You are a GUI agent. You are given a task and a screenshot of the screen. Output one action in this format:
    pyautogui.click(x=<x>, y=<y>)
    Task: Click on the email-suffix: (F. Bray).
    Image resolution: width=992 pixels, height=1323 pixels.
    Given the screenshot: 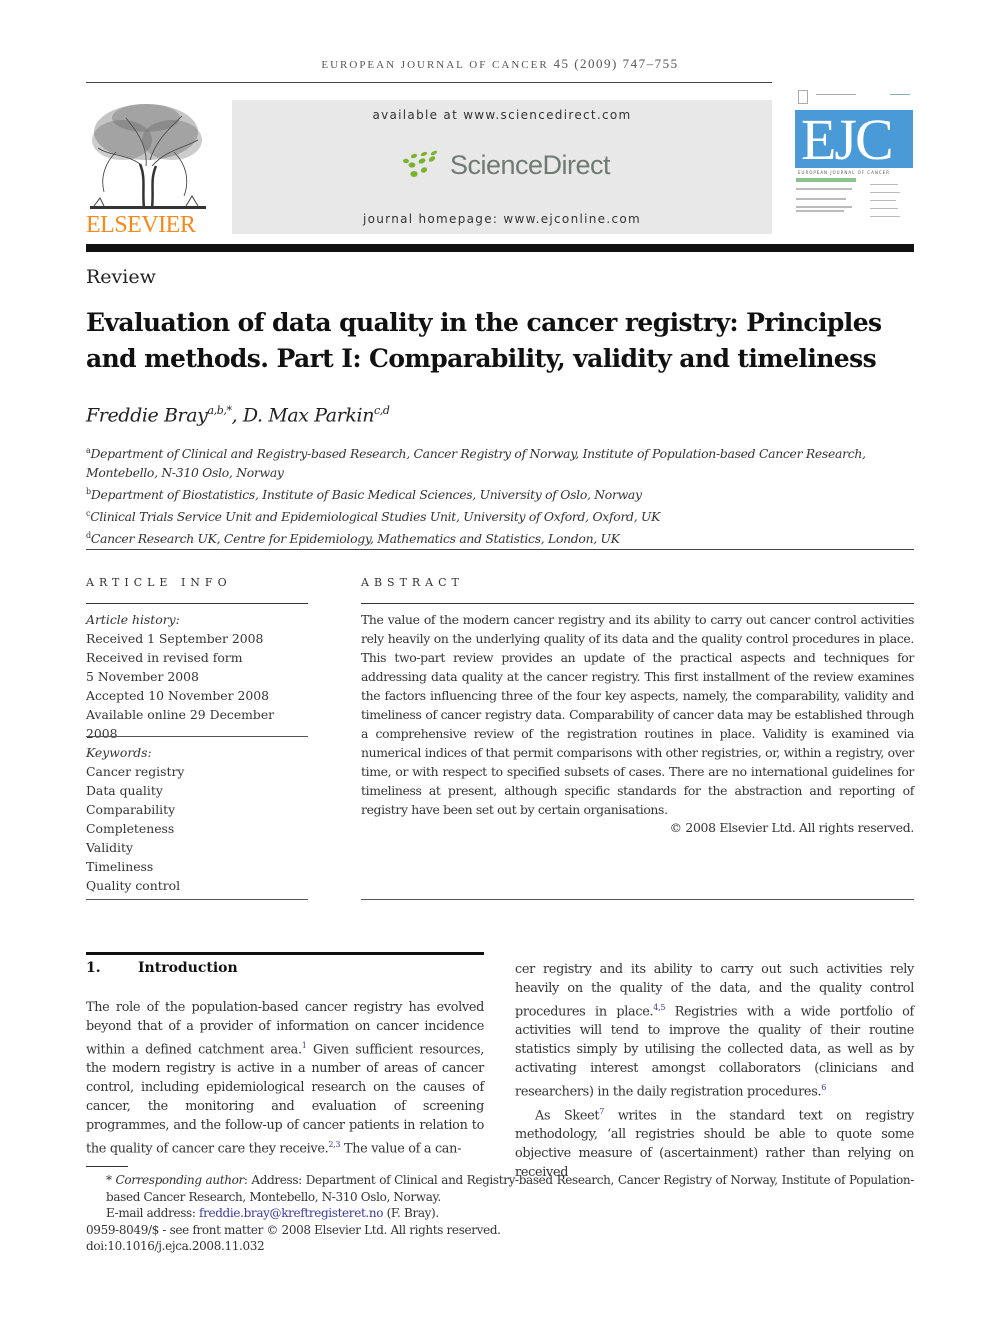 What is the action you would take?
    pyautogui.click(x=411, y=1213)
    